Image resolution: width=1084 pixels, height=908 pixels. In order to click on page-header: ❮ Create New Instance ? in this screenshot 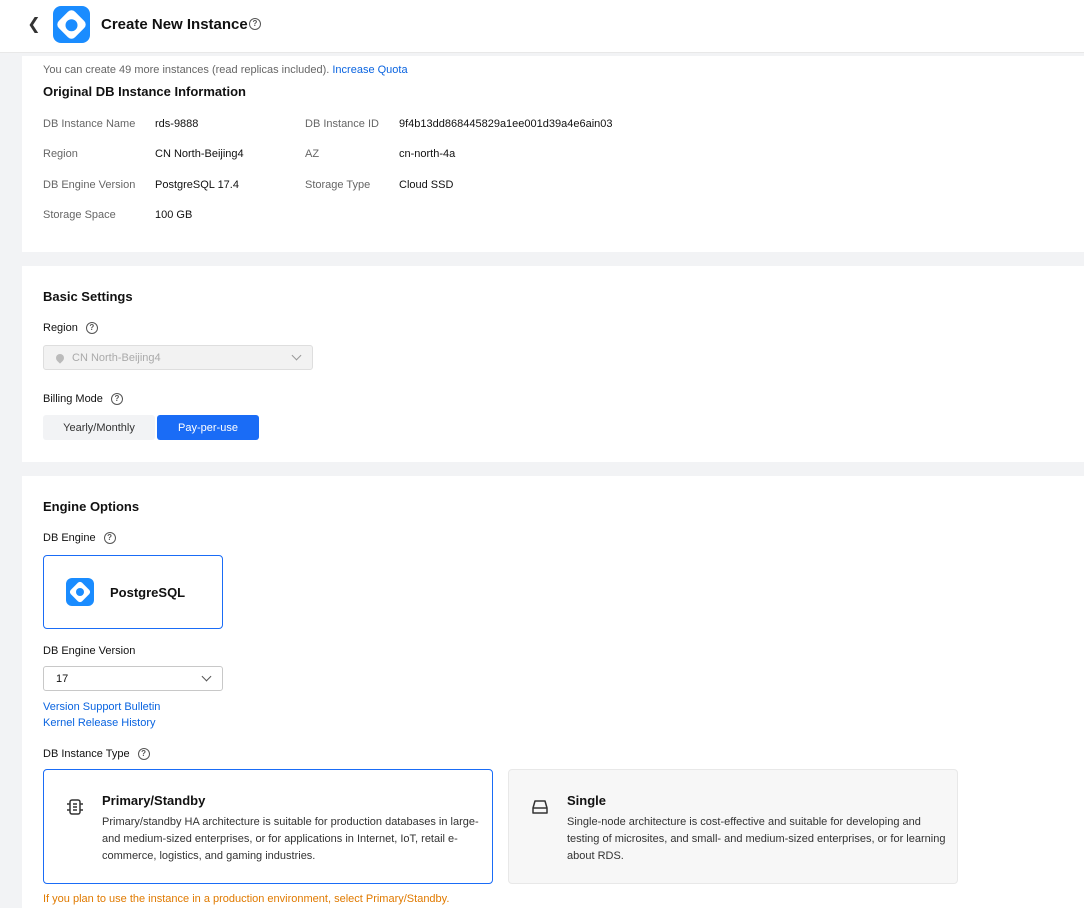, I will do `click(542, 26)`.